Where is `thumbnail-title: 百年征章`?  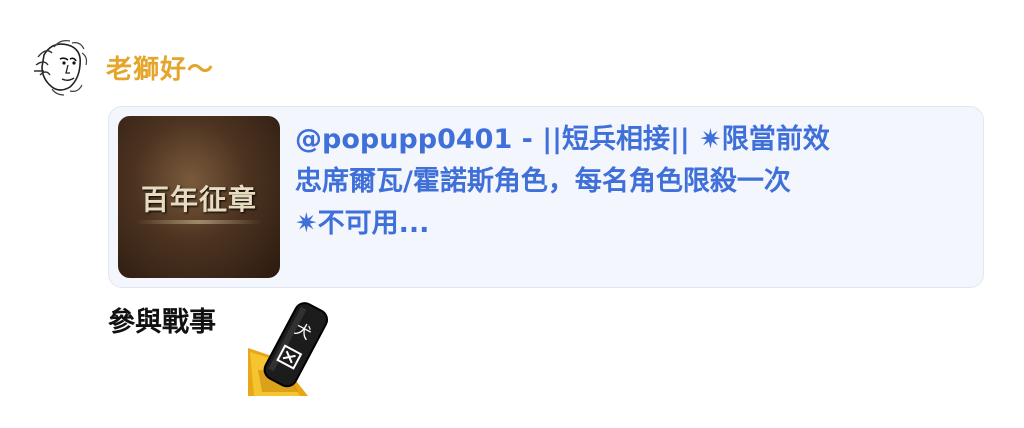 thumbnail-title: 百年征章 is located at coordinates (198, 199).